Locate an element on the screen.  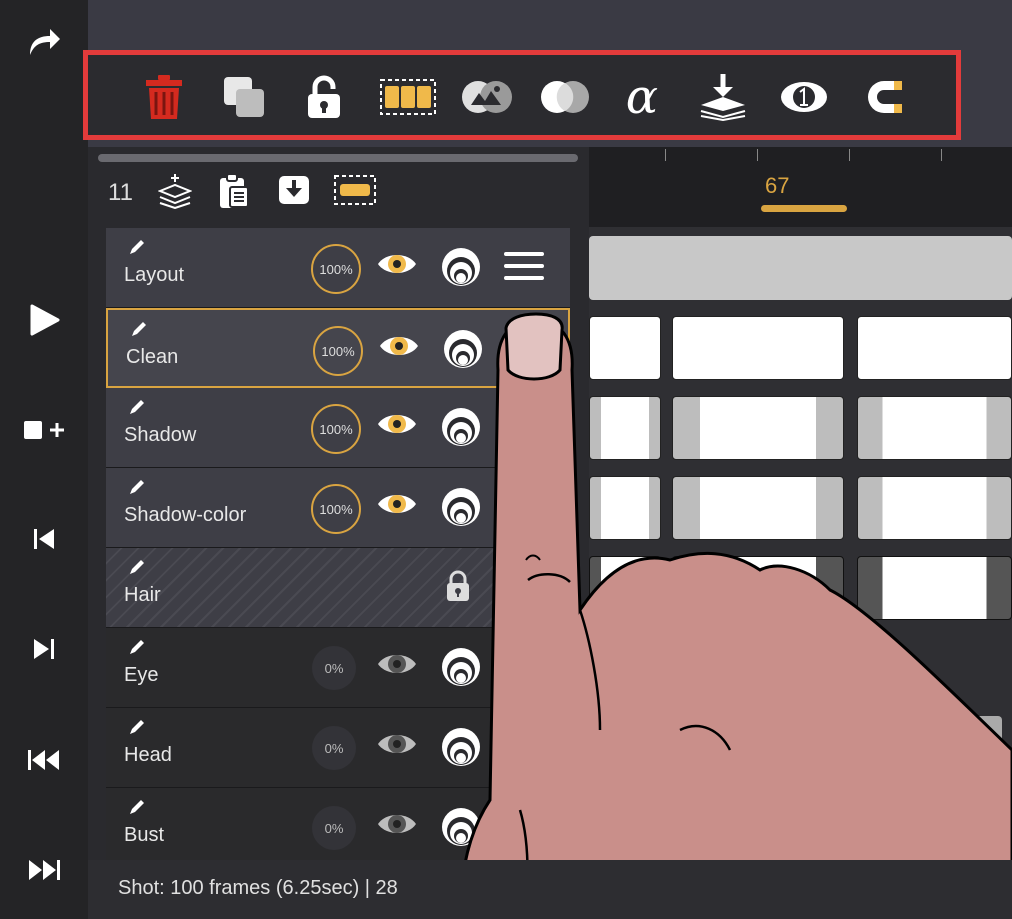
delete-icon is located at coordinates (164, 97).